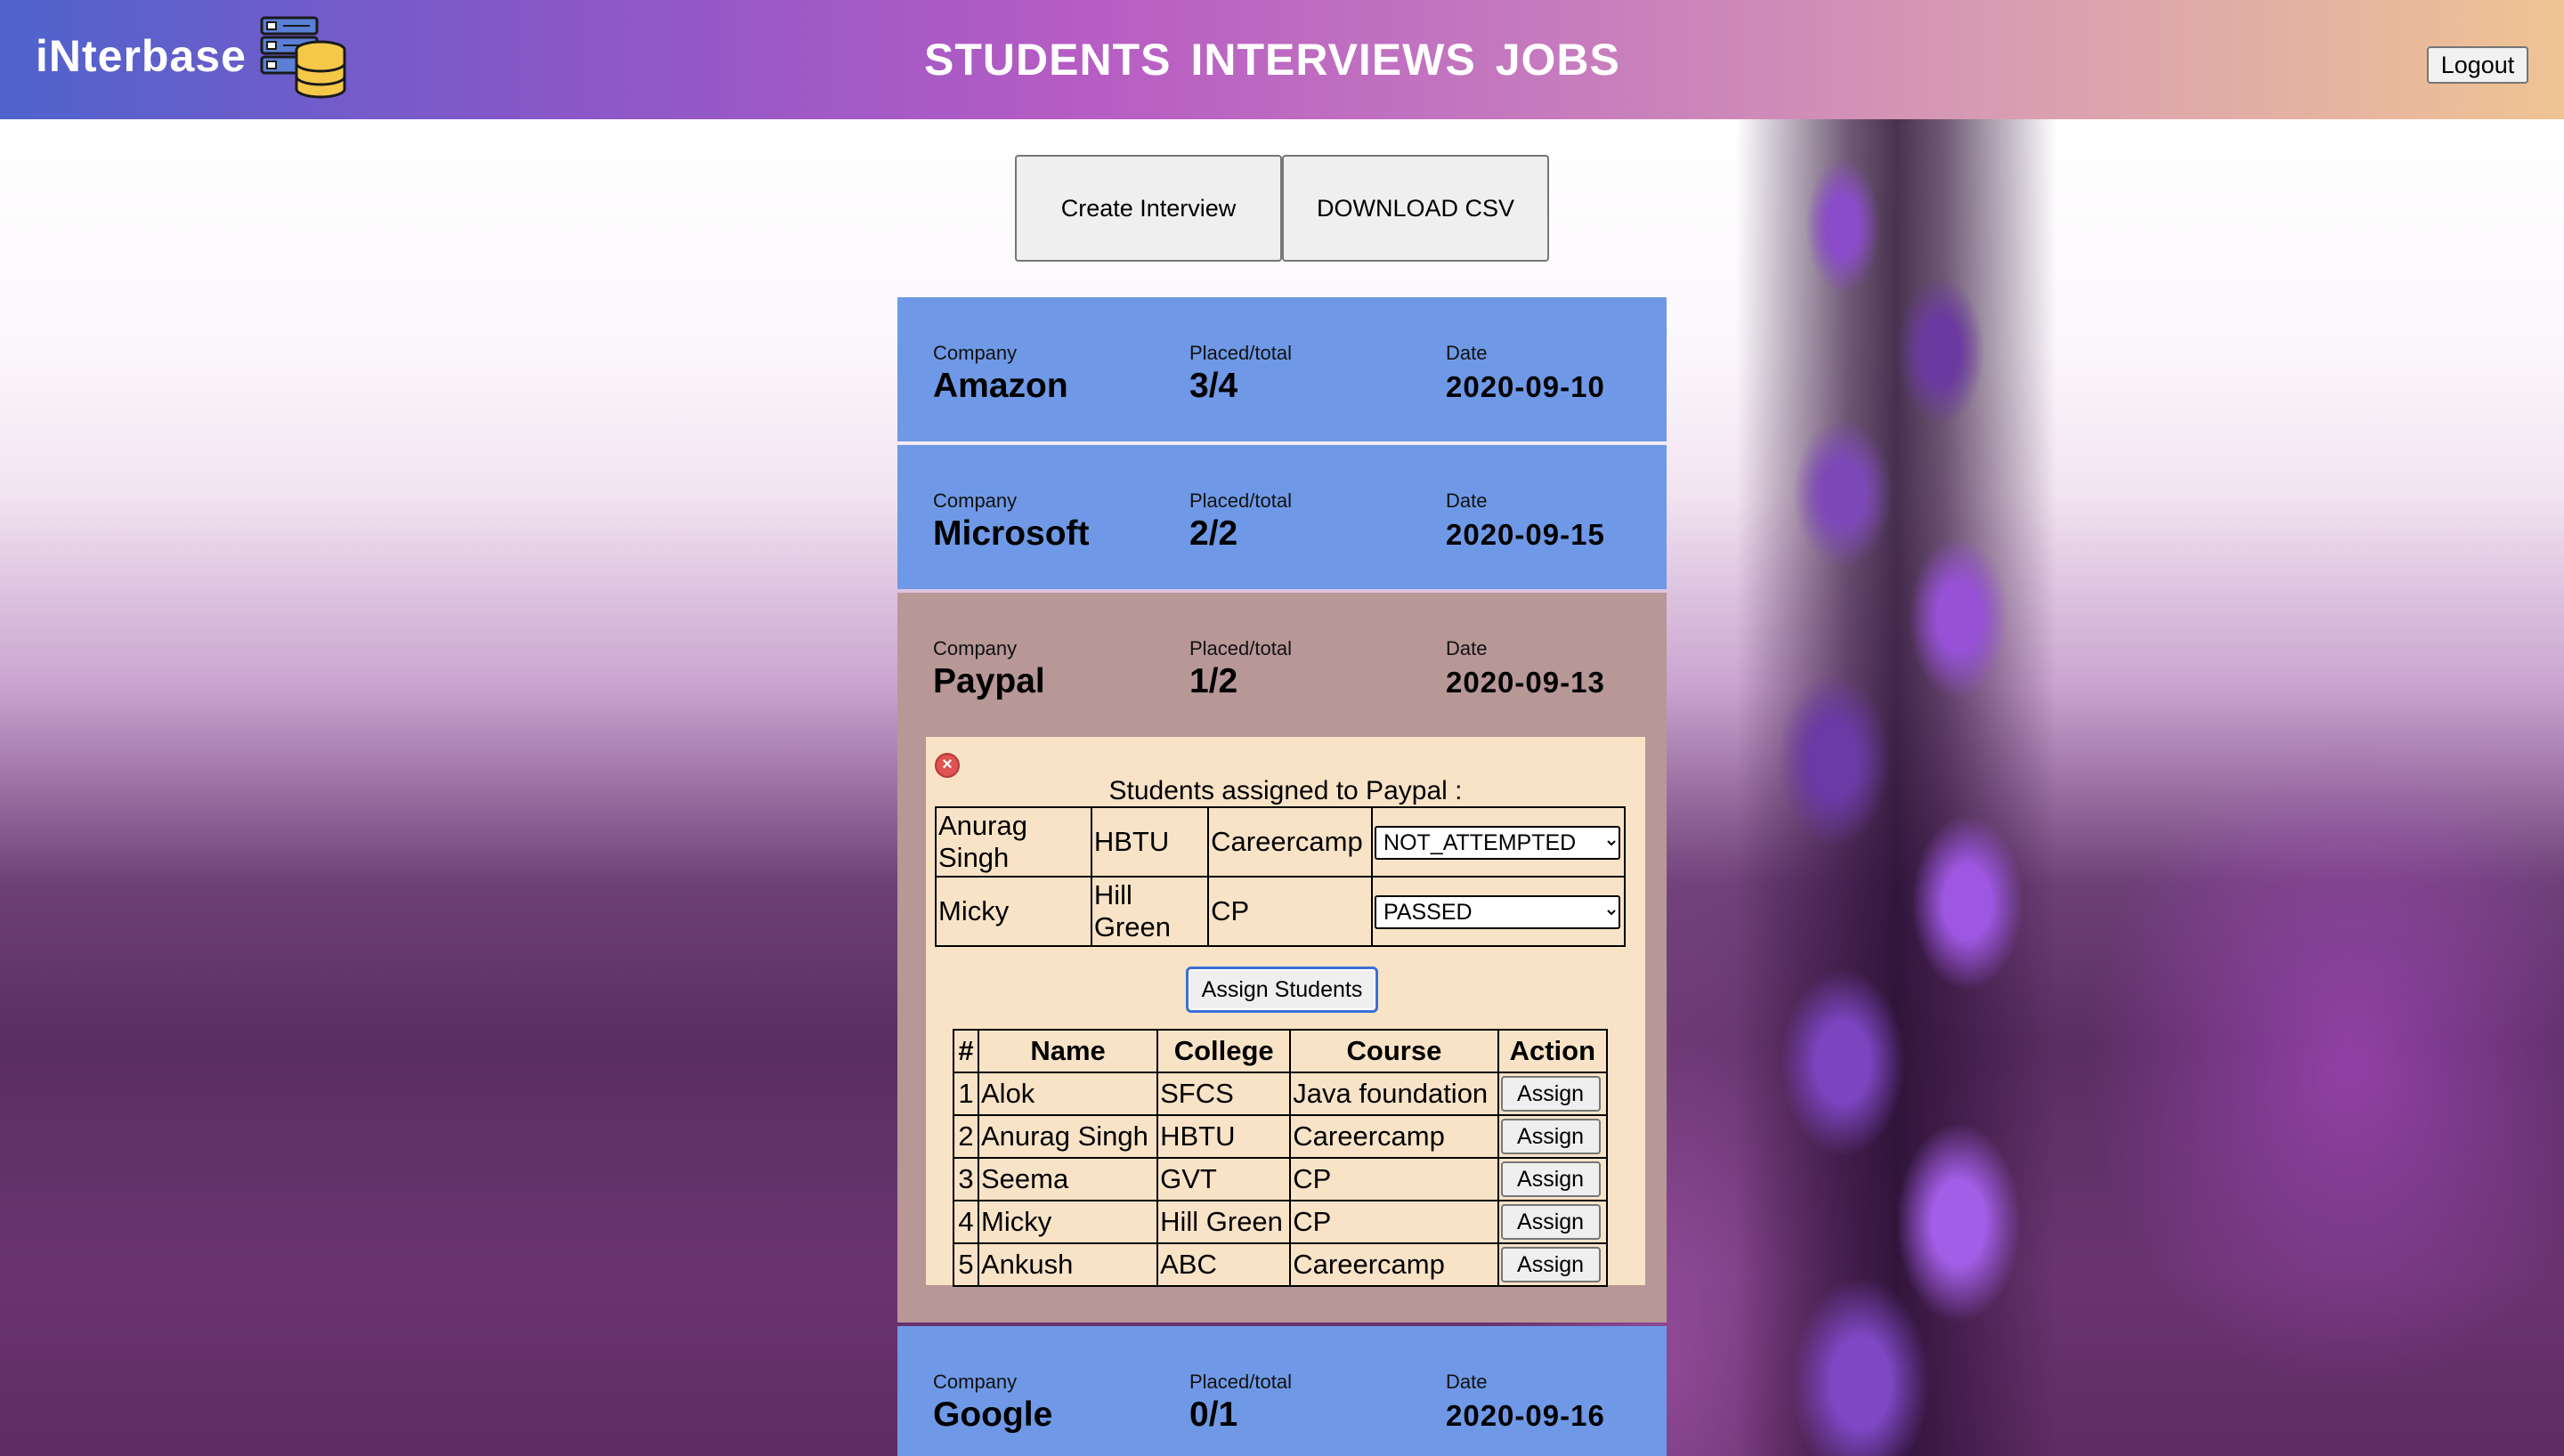  What do you see at coordinates (1558, 59) in the screenshot?
I see `nav-jobs: JOBS` at bounding box center [1558, 59].